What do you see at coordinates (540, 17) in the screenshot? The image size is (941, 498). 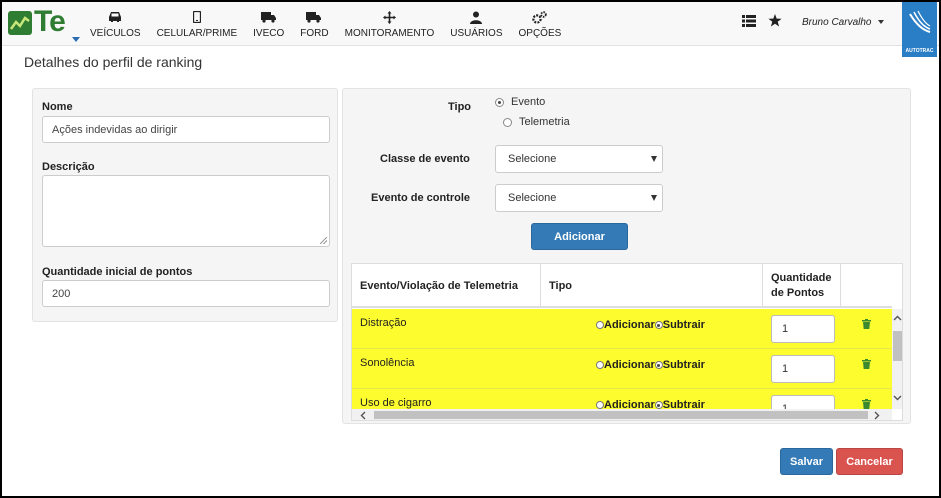 I see `cogs-icon` at bounding box center [540, 17].